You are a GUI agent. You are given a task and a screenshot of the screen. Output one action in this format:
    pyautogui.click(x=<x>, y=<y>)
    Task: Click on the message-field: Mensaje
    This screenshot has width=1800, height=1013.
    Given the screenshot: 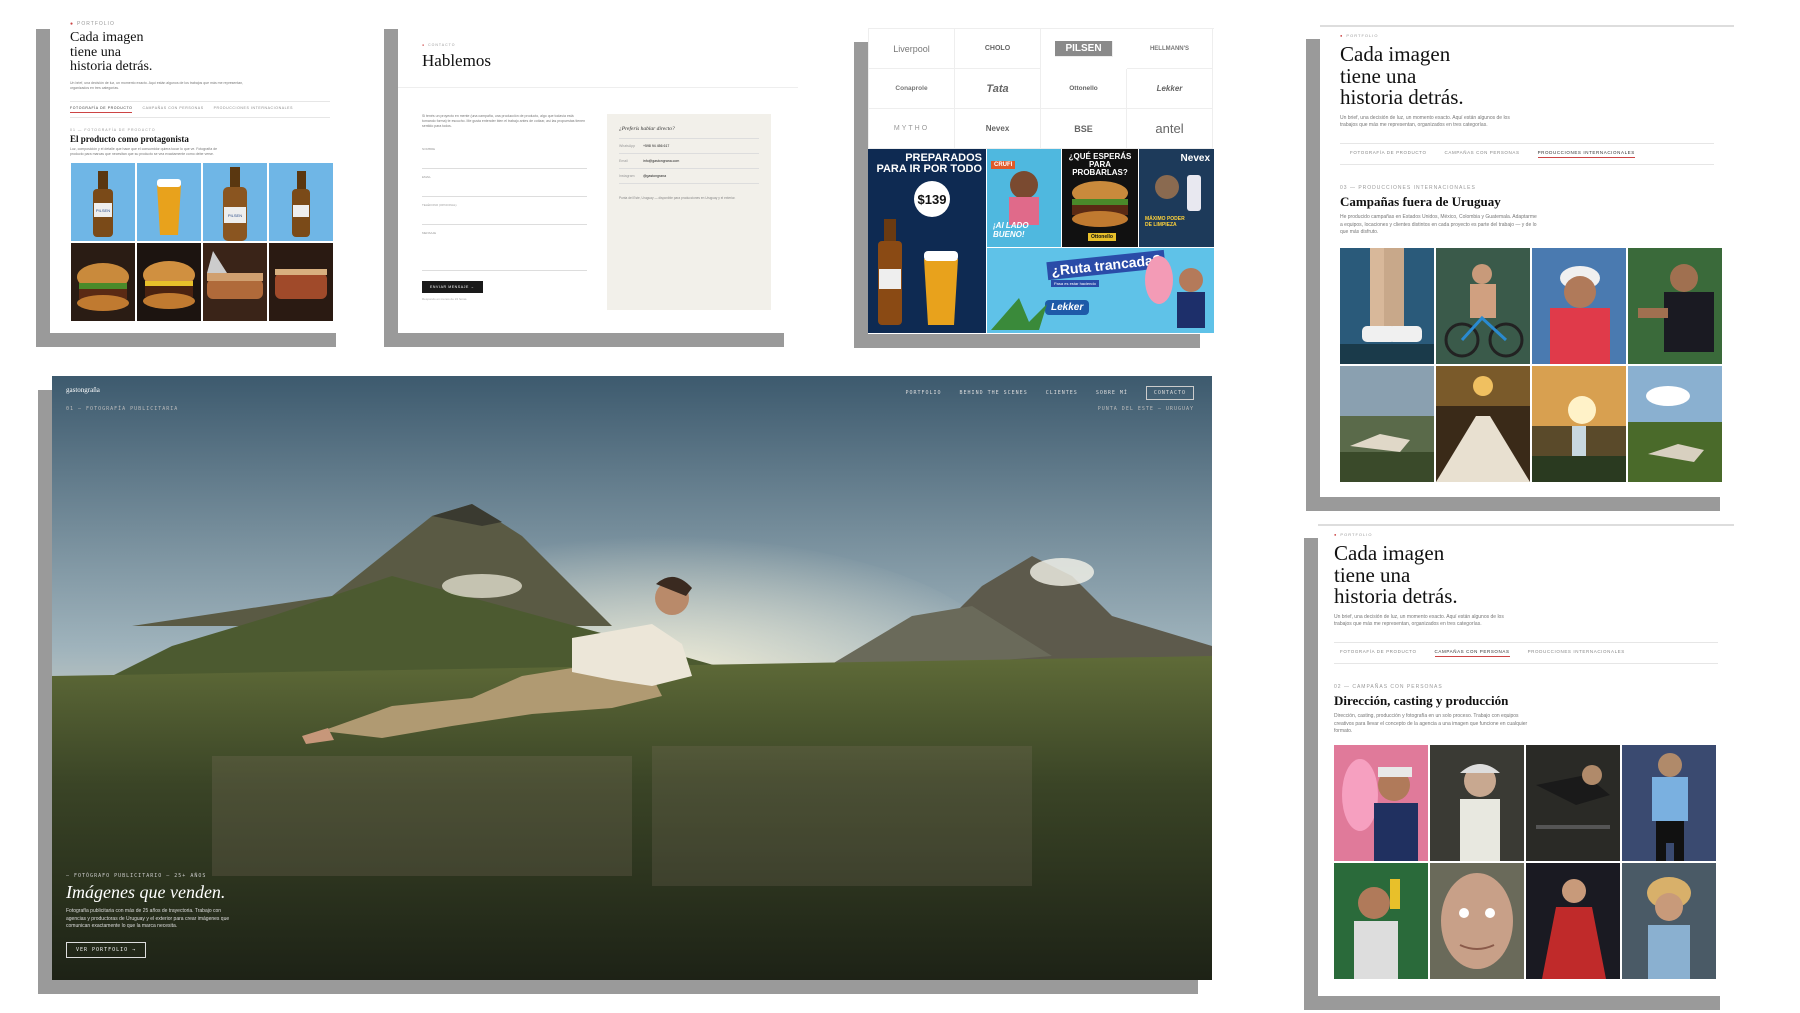 What is the action you would take?
    pyautogui.click(x=504, y=251)
    